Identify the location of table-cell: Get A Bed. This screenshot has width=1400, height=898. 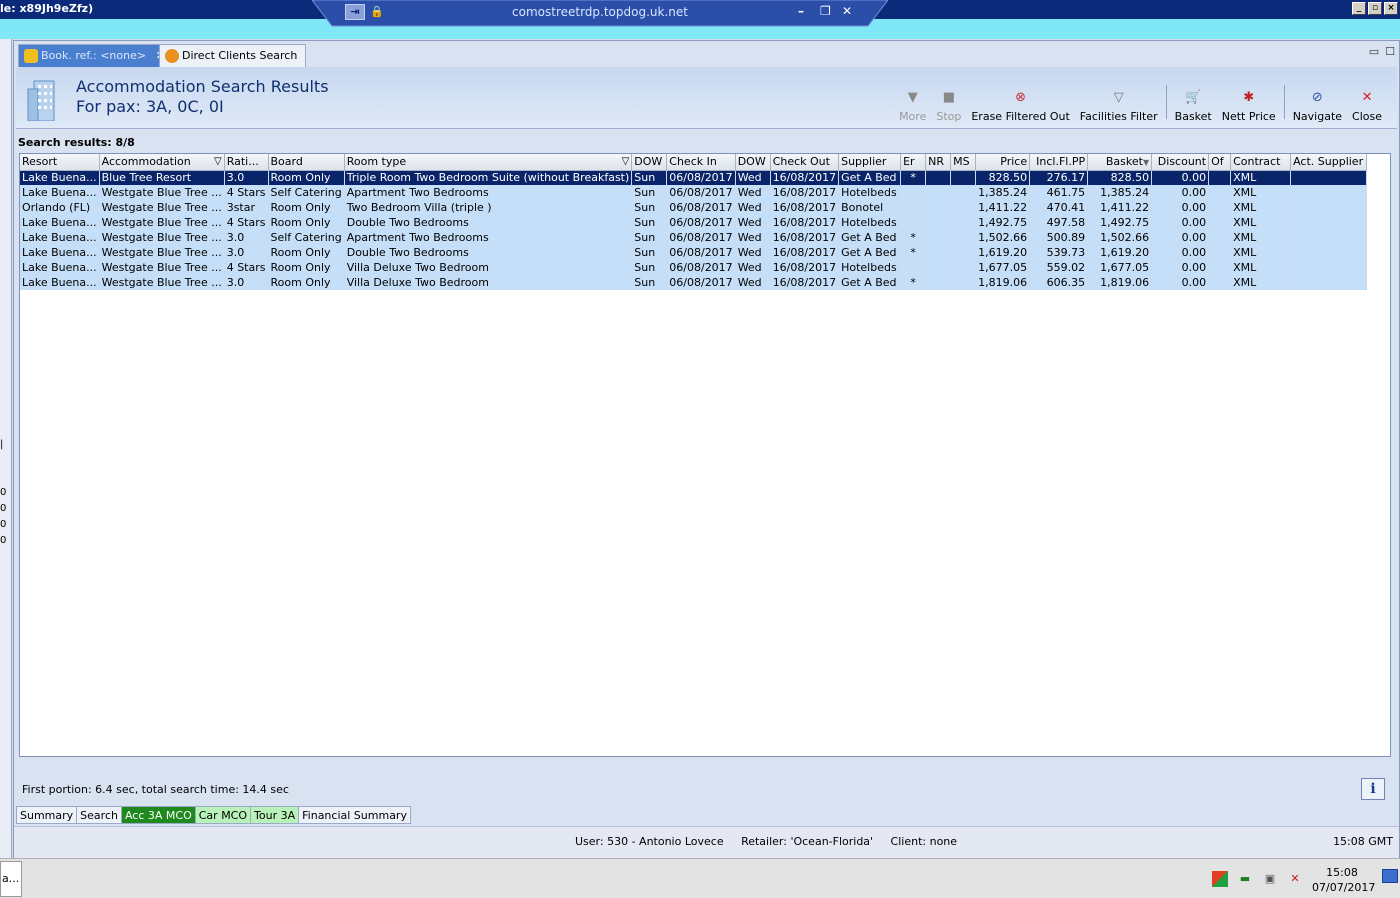
(870, 237).